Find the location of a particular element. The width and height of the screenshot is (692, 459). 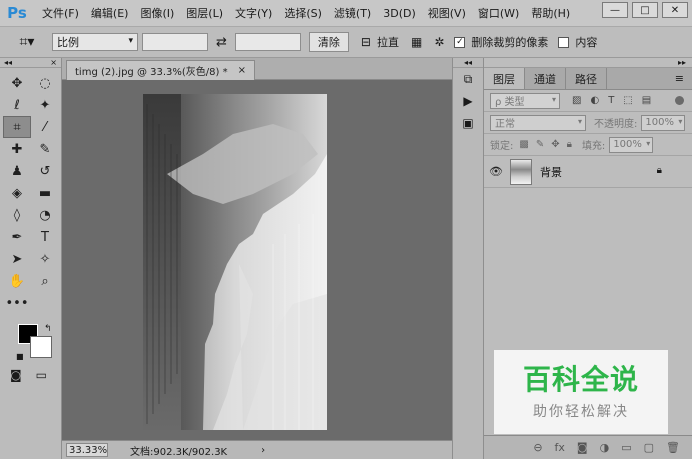

blur-tool-icon: ◊ is located at coordinates (17, 215).